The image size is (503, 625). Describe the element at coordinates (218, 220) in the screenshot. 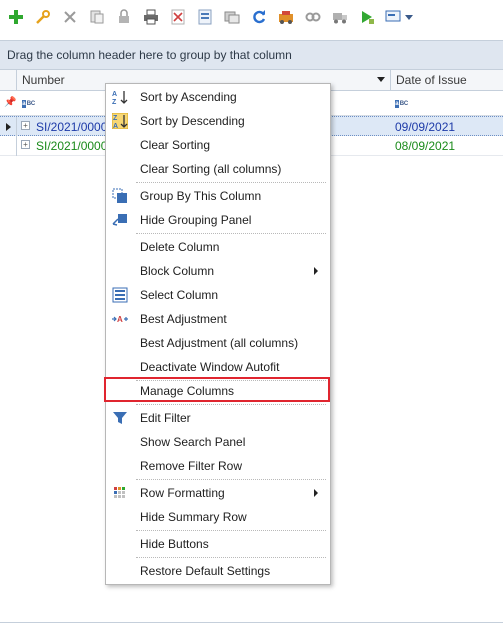

I see `menu-item-hide-grouping-panel: Hide Grouping Panel` at that location.